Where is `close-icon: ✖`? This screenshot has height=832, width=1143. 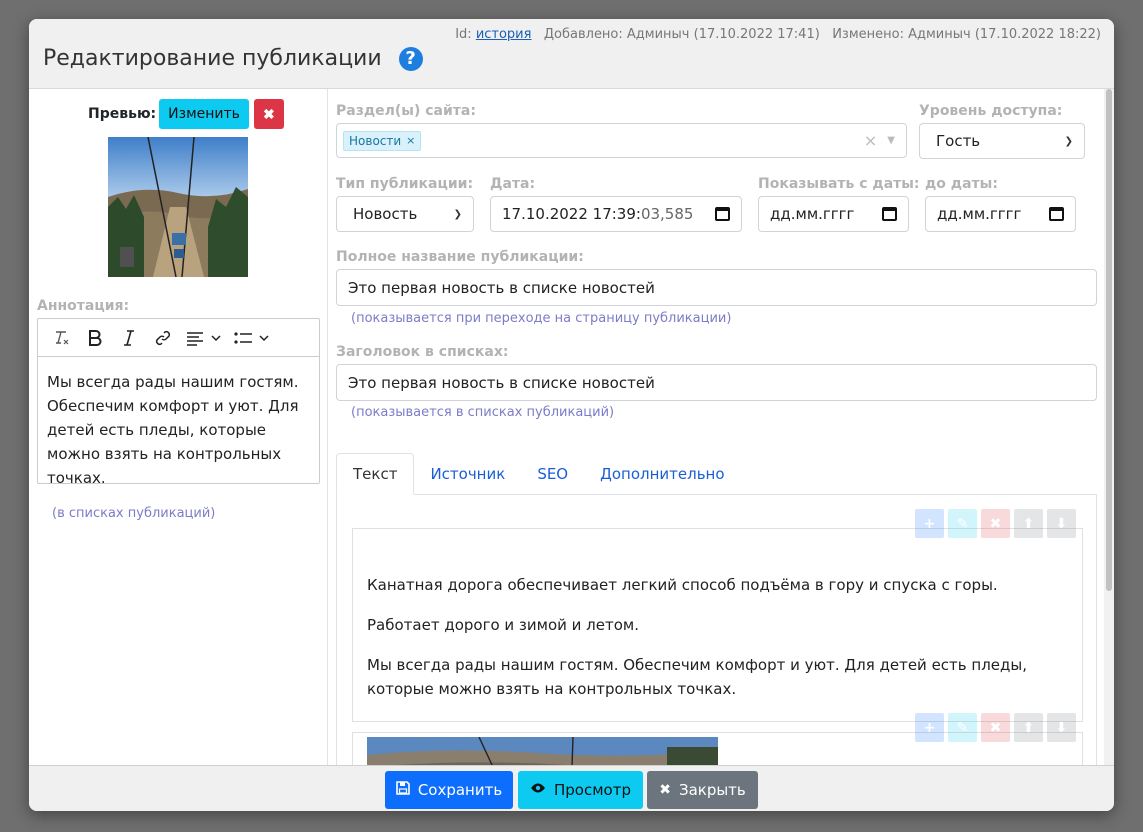 close-icon: ✖ is located at coordinates (665, 790).